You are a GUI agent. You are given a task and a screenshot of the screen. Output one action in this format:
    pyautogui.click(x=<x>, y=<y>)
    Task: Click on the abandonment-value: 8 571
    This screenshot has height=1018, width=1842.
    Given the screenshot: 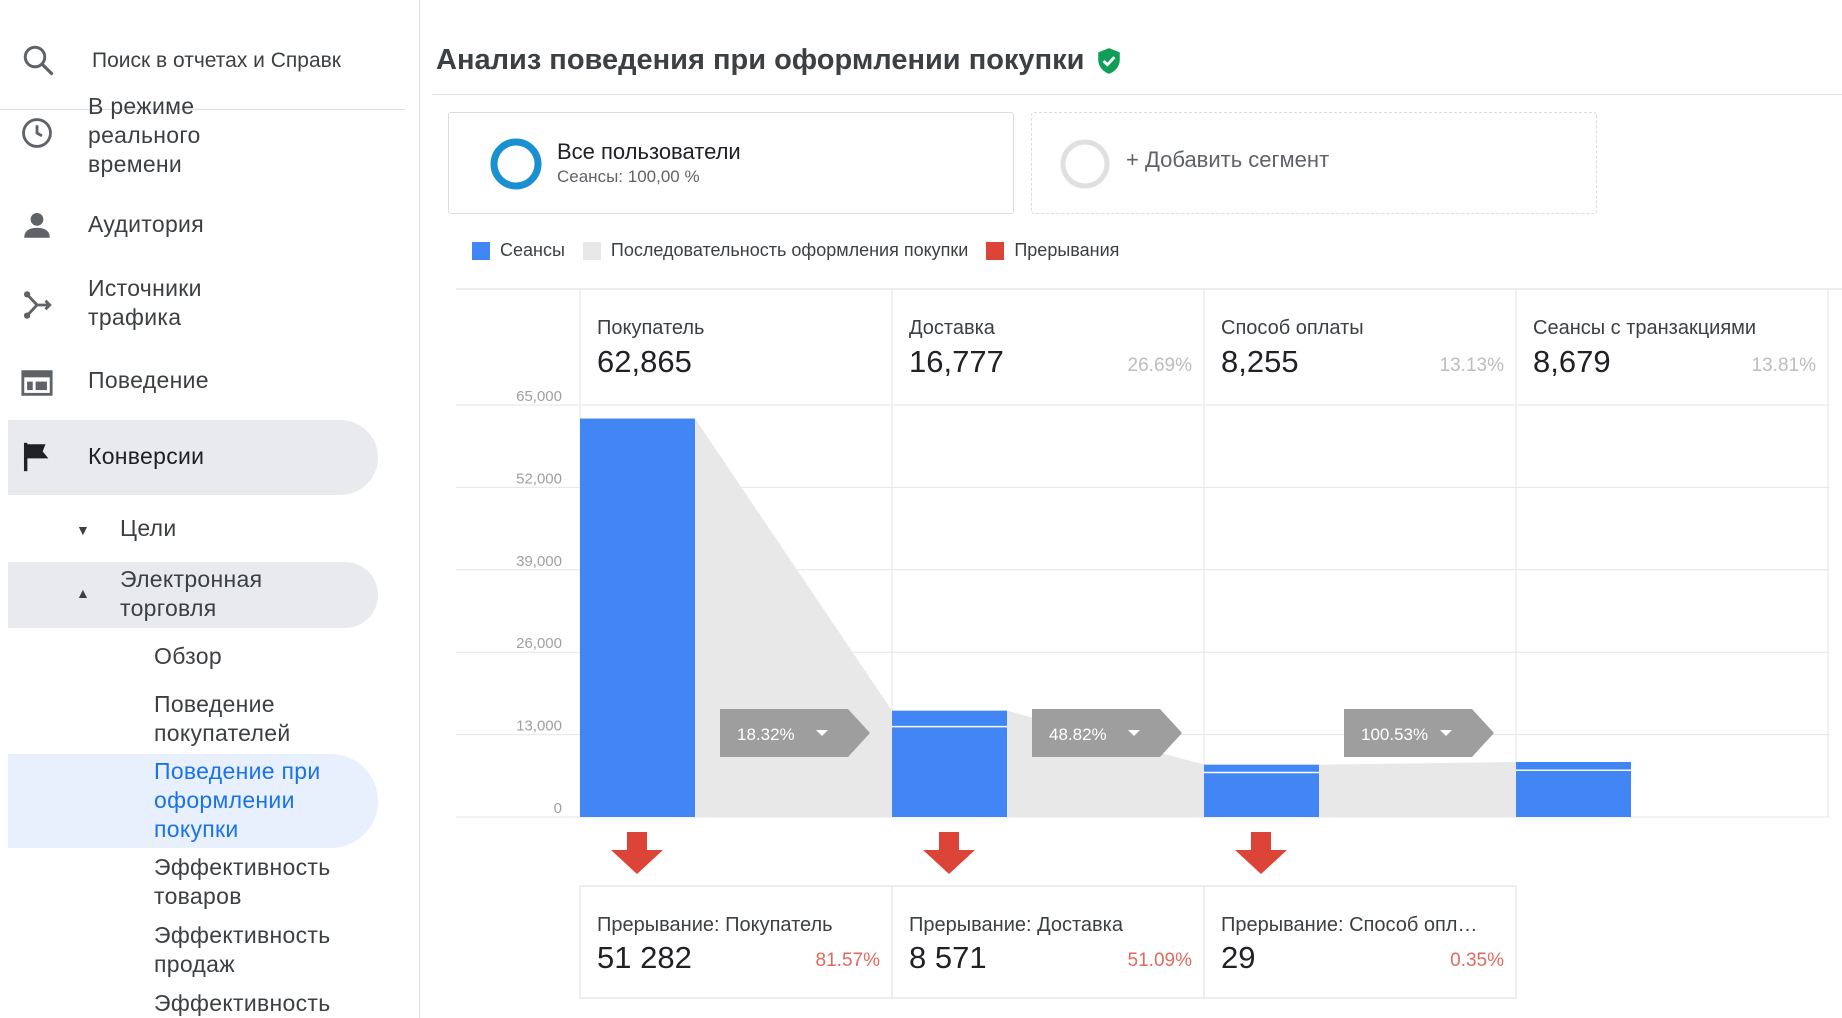 What is the action you would take?
    pyautogui.click(x=948, y=957)
    